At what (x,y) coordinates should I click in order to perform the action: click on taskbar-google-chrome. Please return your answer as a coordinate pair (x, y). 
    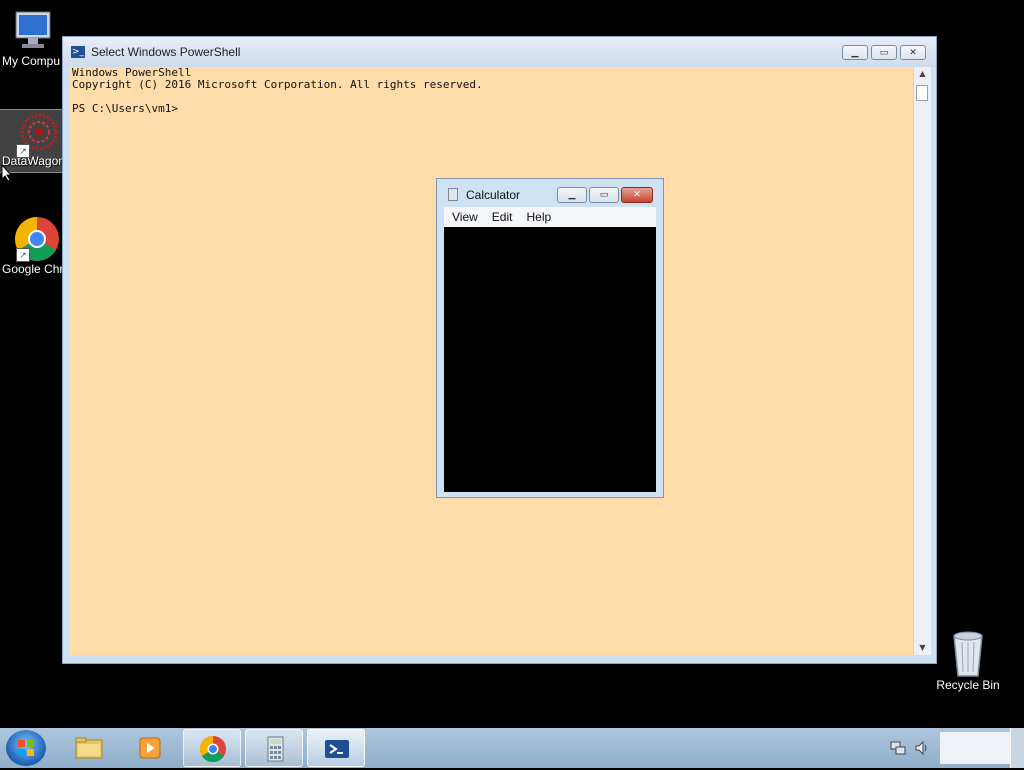
    Looking at the image, I should click on (212, 748).